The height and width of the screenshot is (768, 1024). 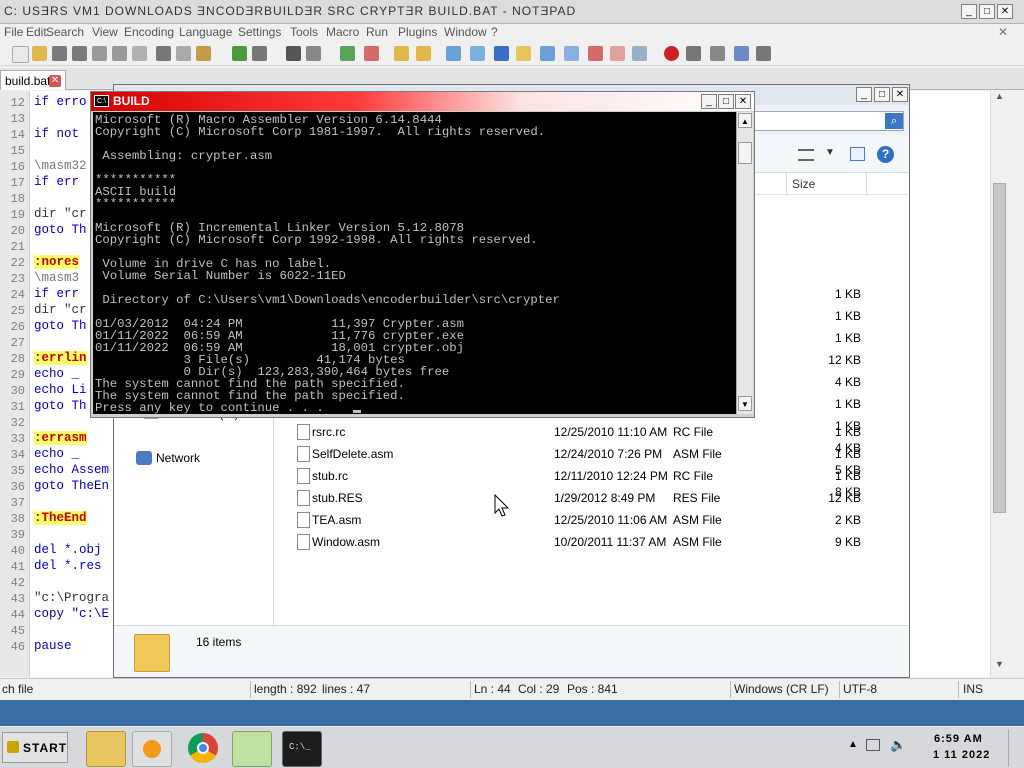 I want to click on preview-pane-icon, so click(x=857, y=154).